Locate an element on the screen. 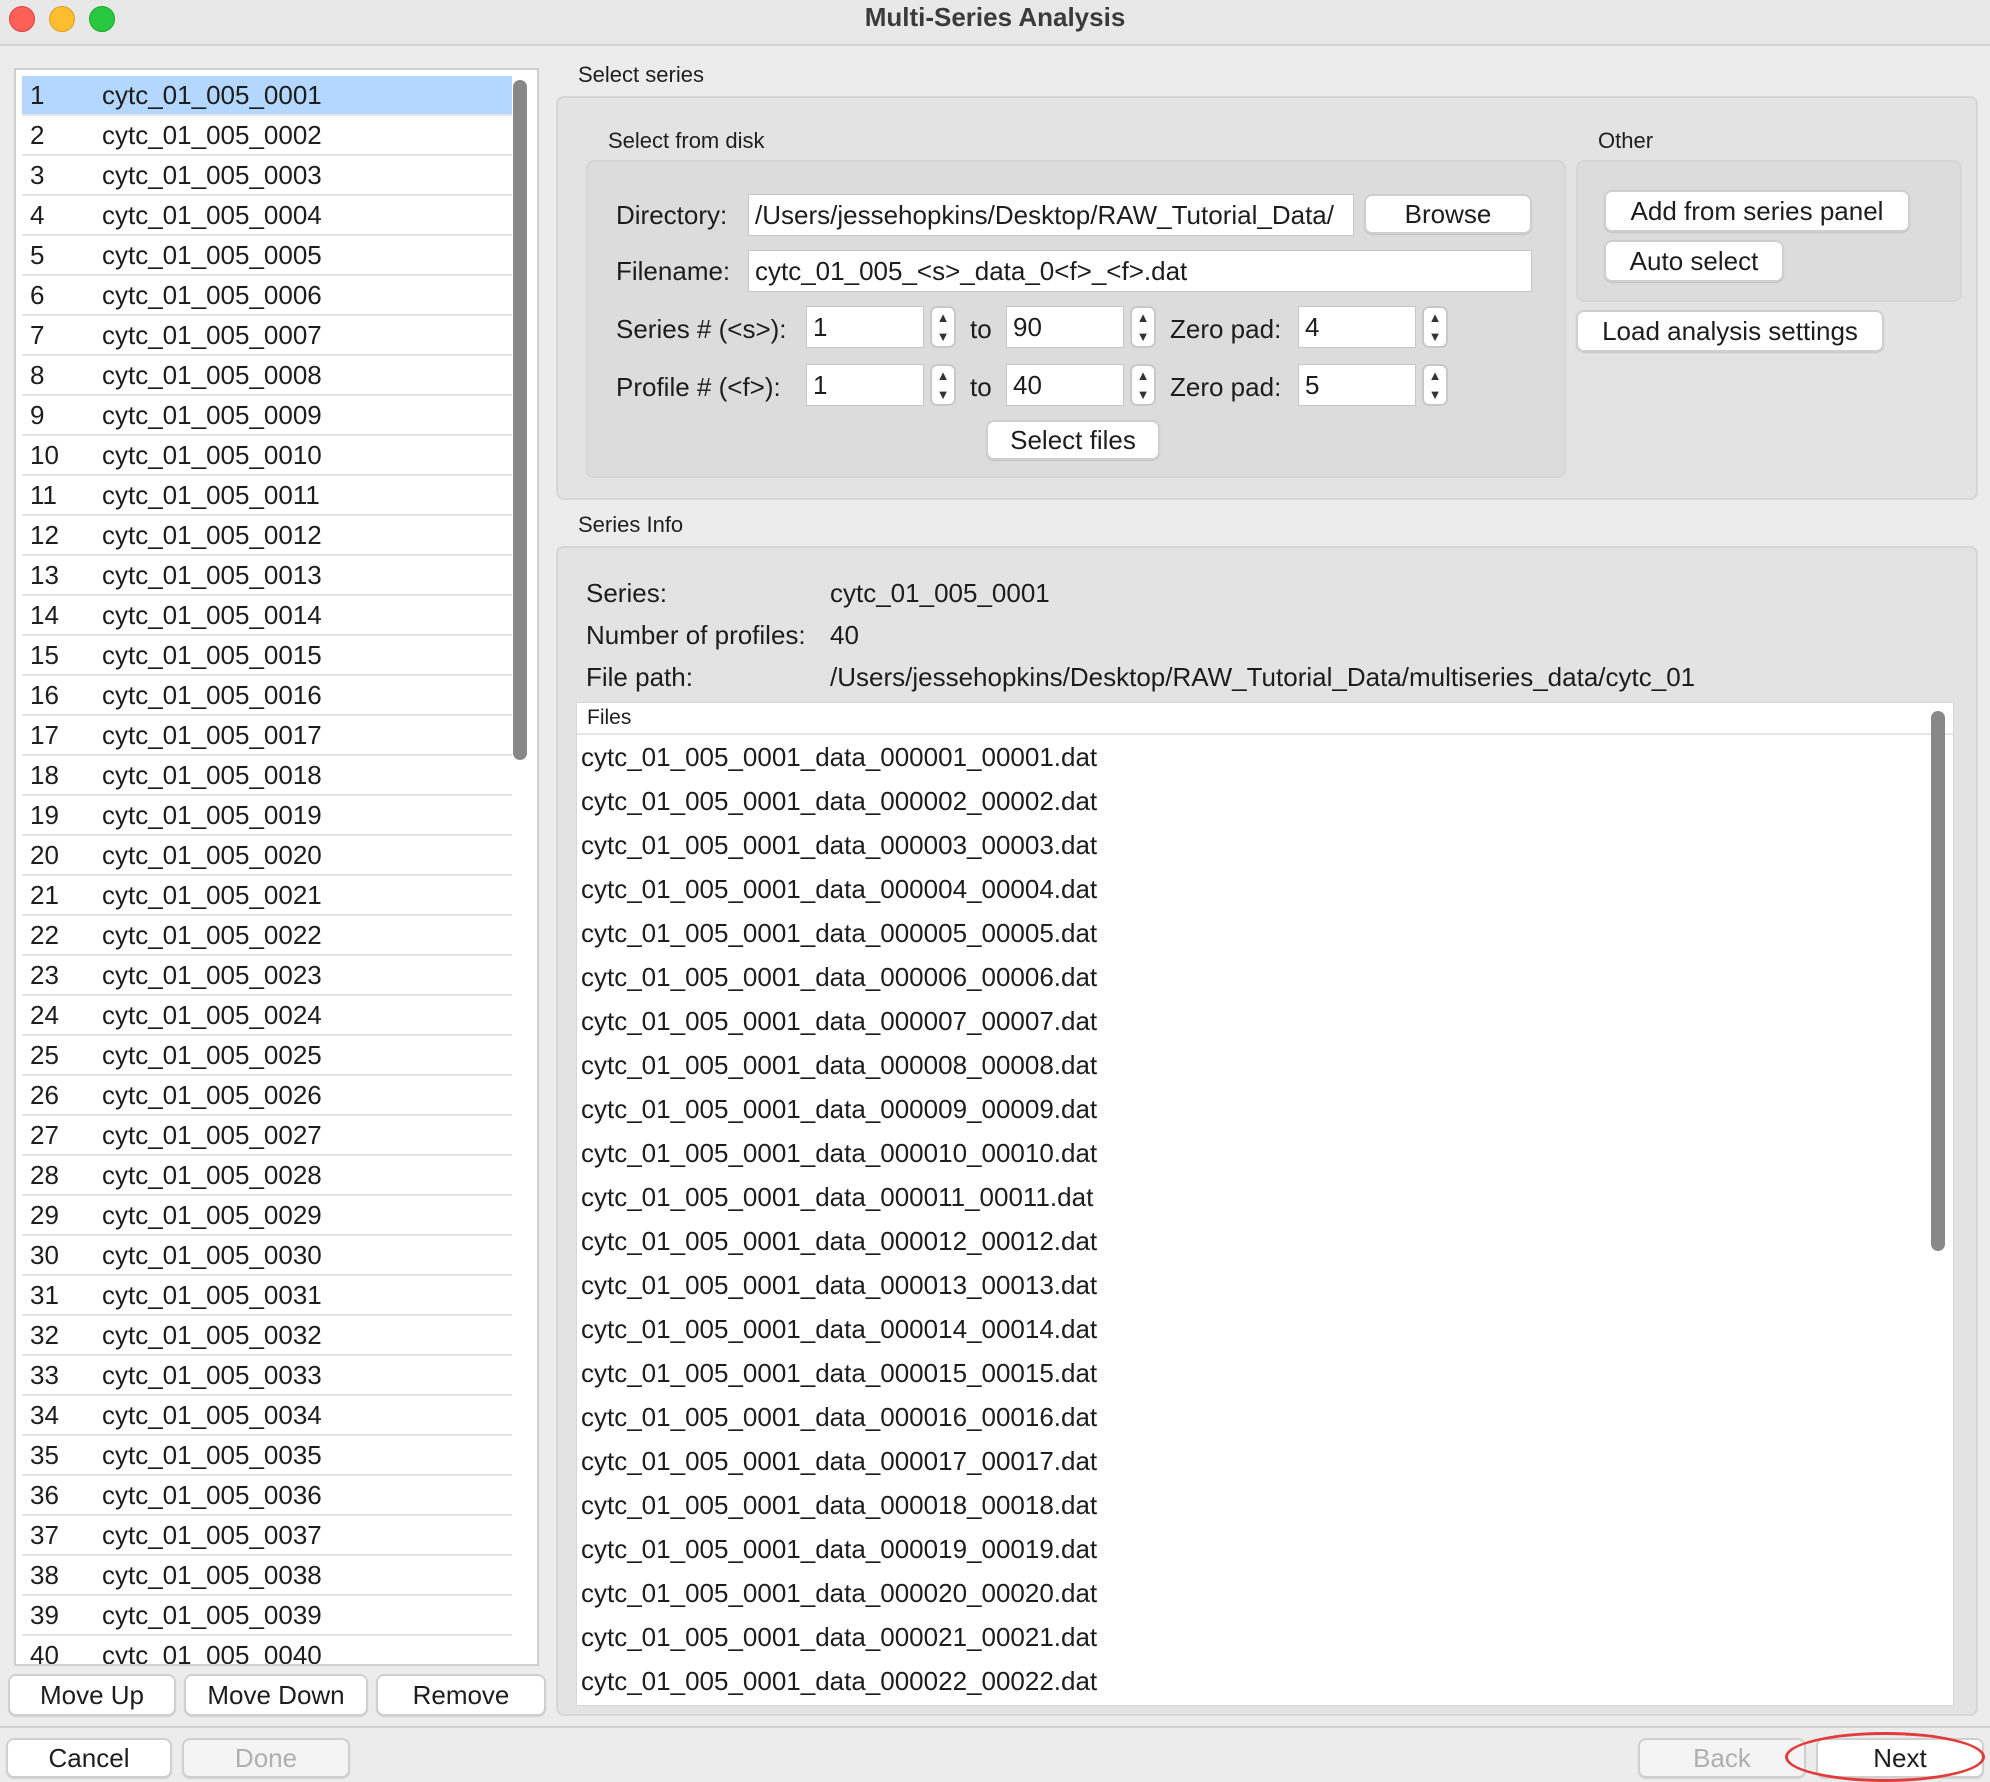 Image resolution: width=1990 pixels, height=1782 pixels. series-list-item: 38 cytc_01_005_0038 is located at coordinates (267, 1576).